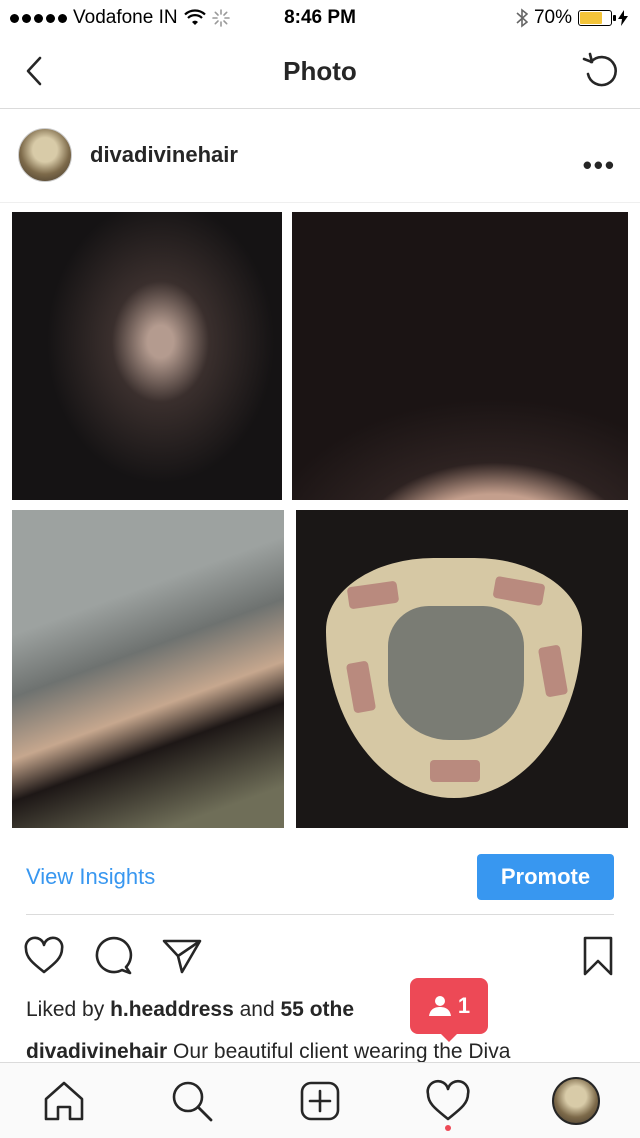 This screenshot has height=1138, width=640. What do you see at coordinates (576, 1101) in the screenshot?
I see `profile-avatar-tab` at bounding box center [576, 1101].